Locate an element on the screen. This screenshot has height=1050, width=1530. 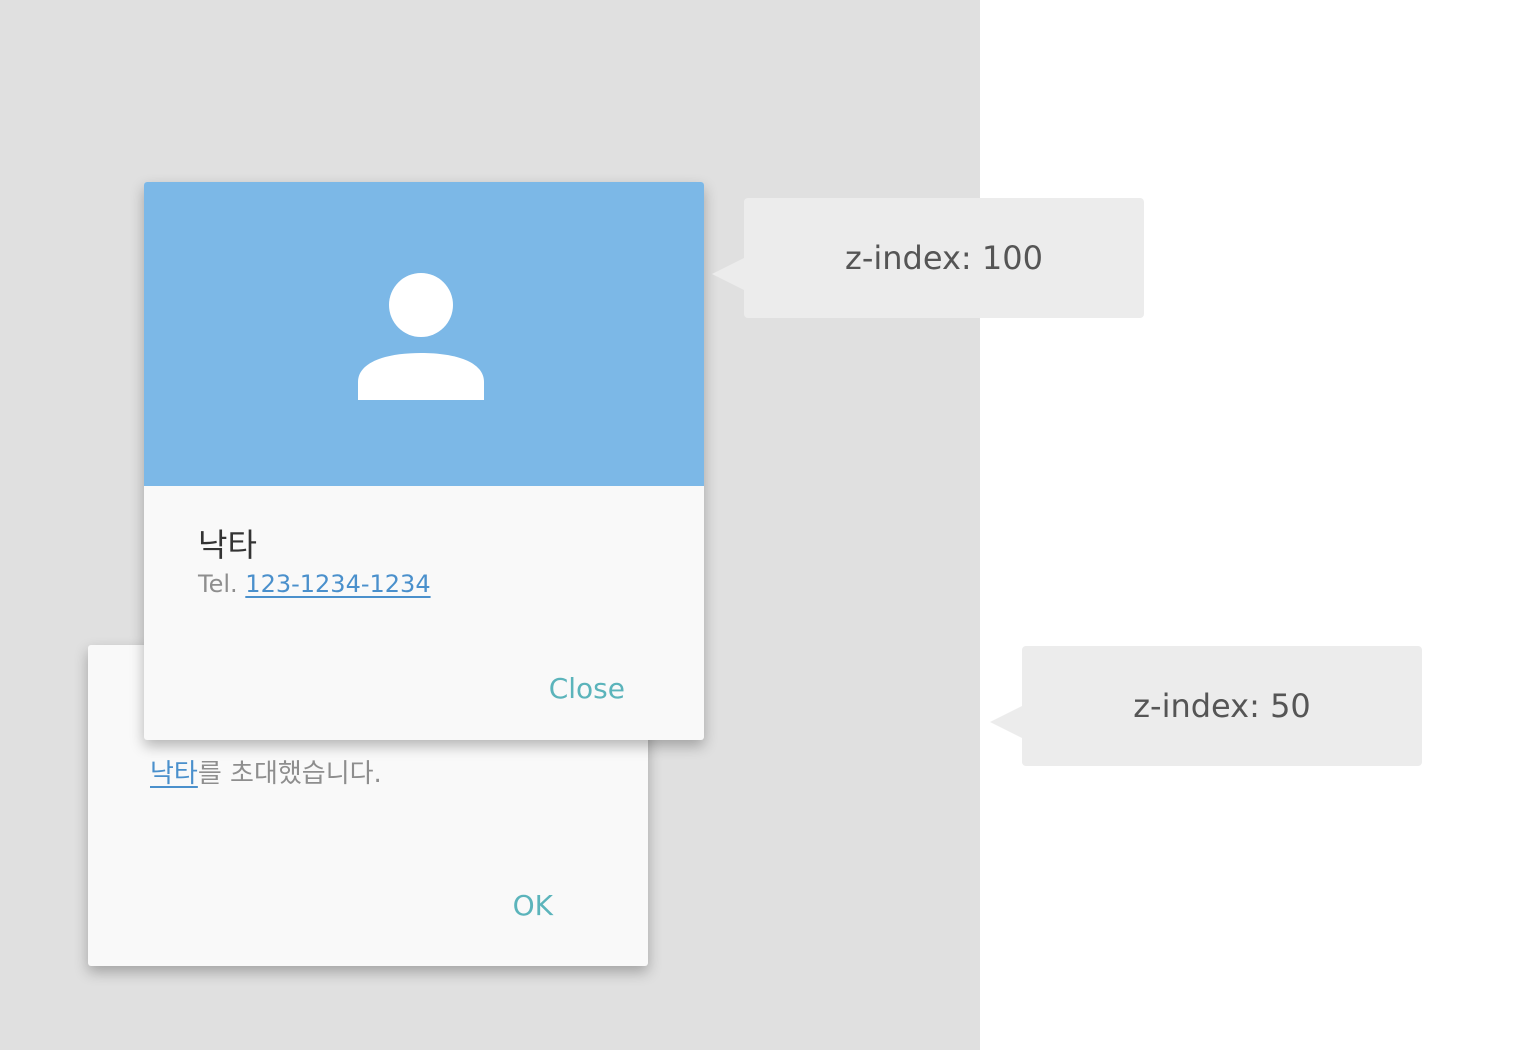
tel-prefix: Tel. is located at coordinates (218, 584).